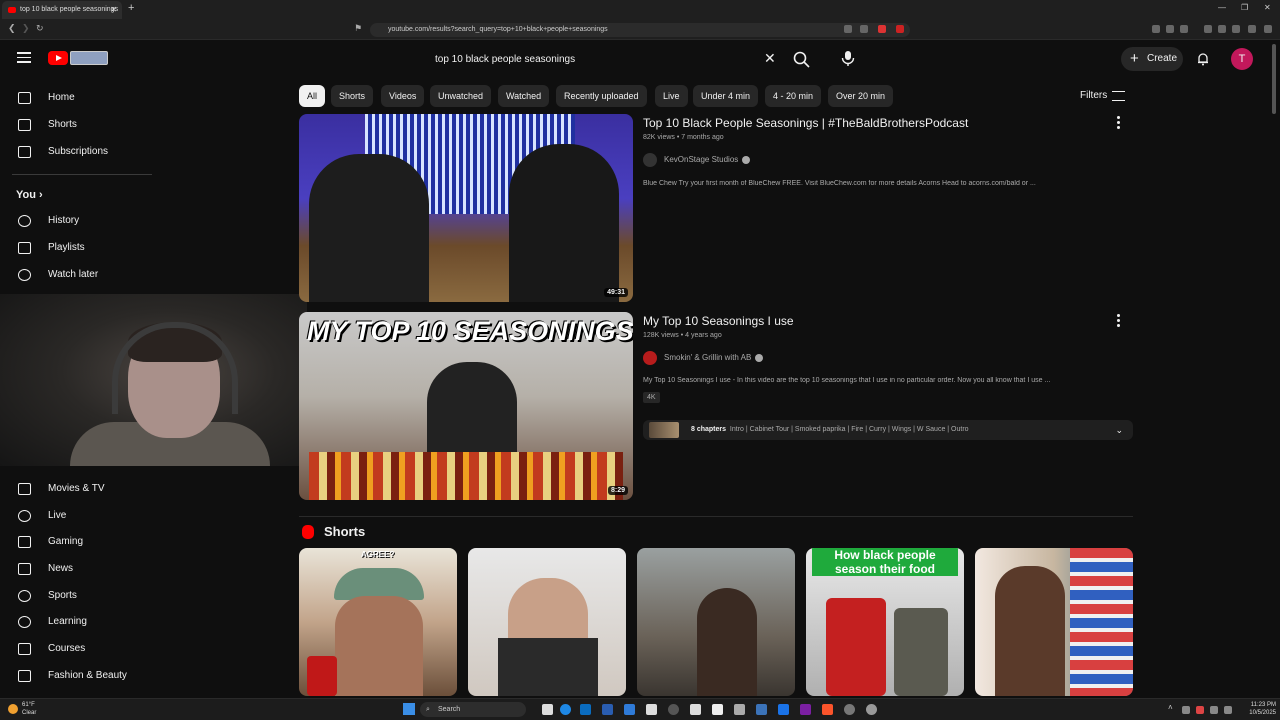 The width and height of the screenshot is (1280, 720). Describe the element at coordinates (82, 542) in the screenshot. I see `sidebar-item-gaming: Gaming` at that location.